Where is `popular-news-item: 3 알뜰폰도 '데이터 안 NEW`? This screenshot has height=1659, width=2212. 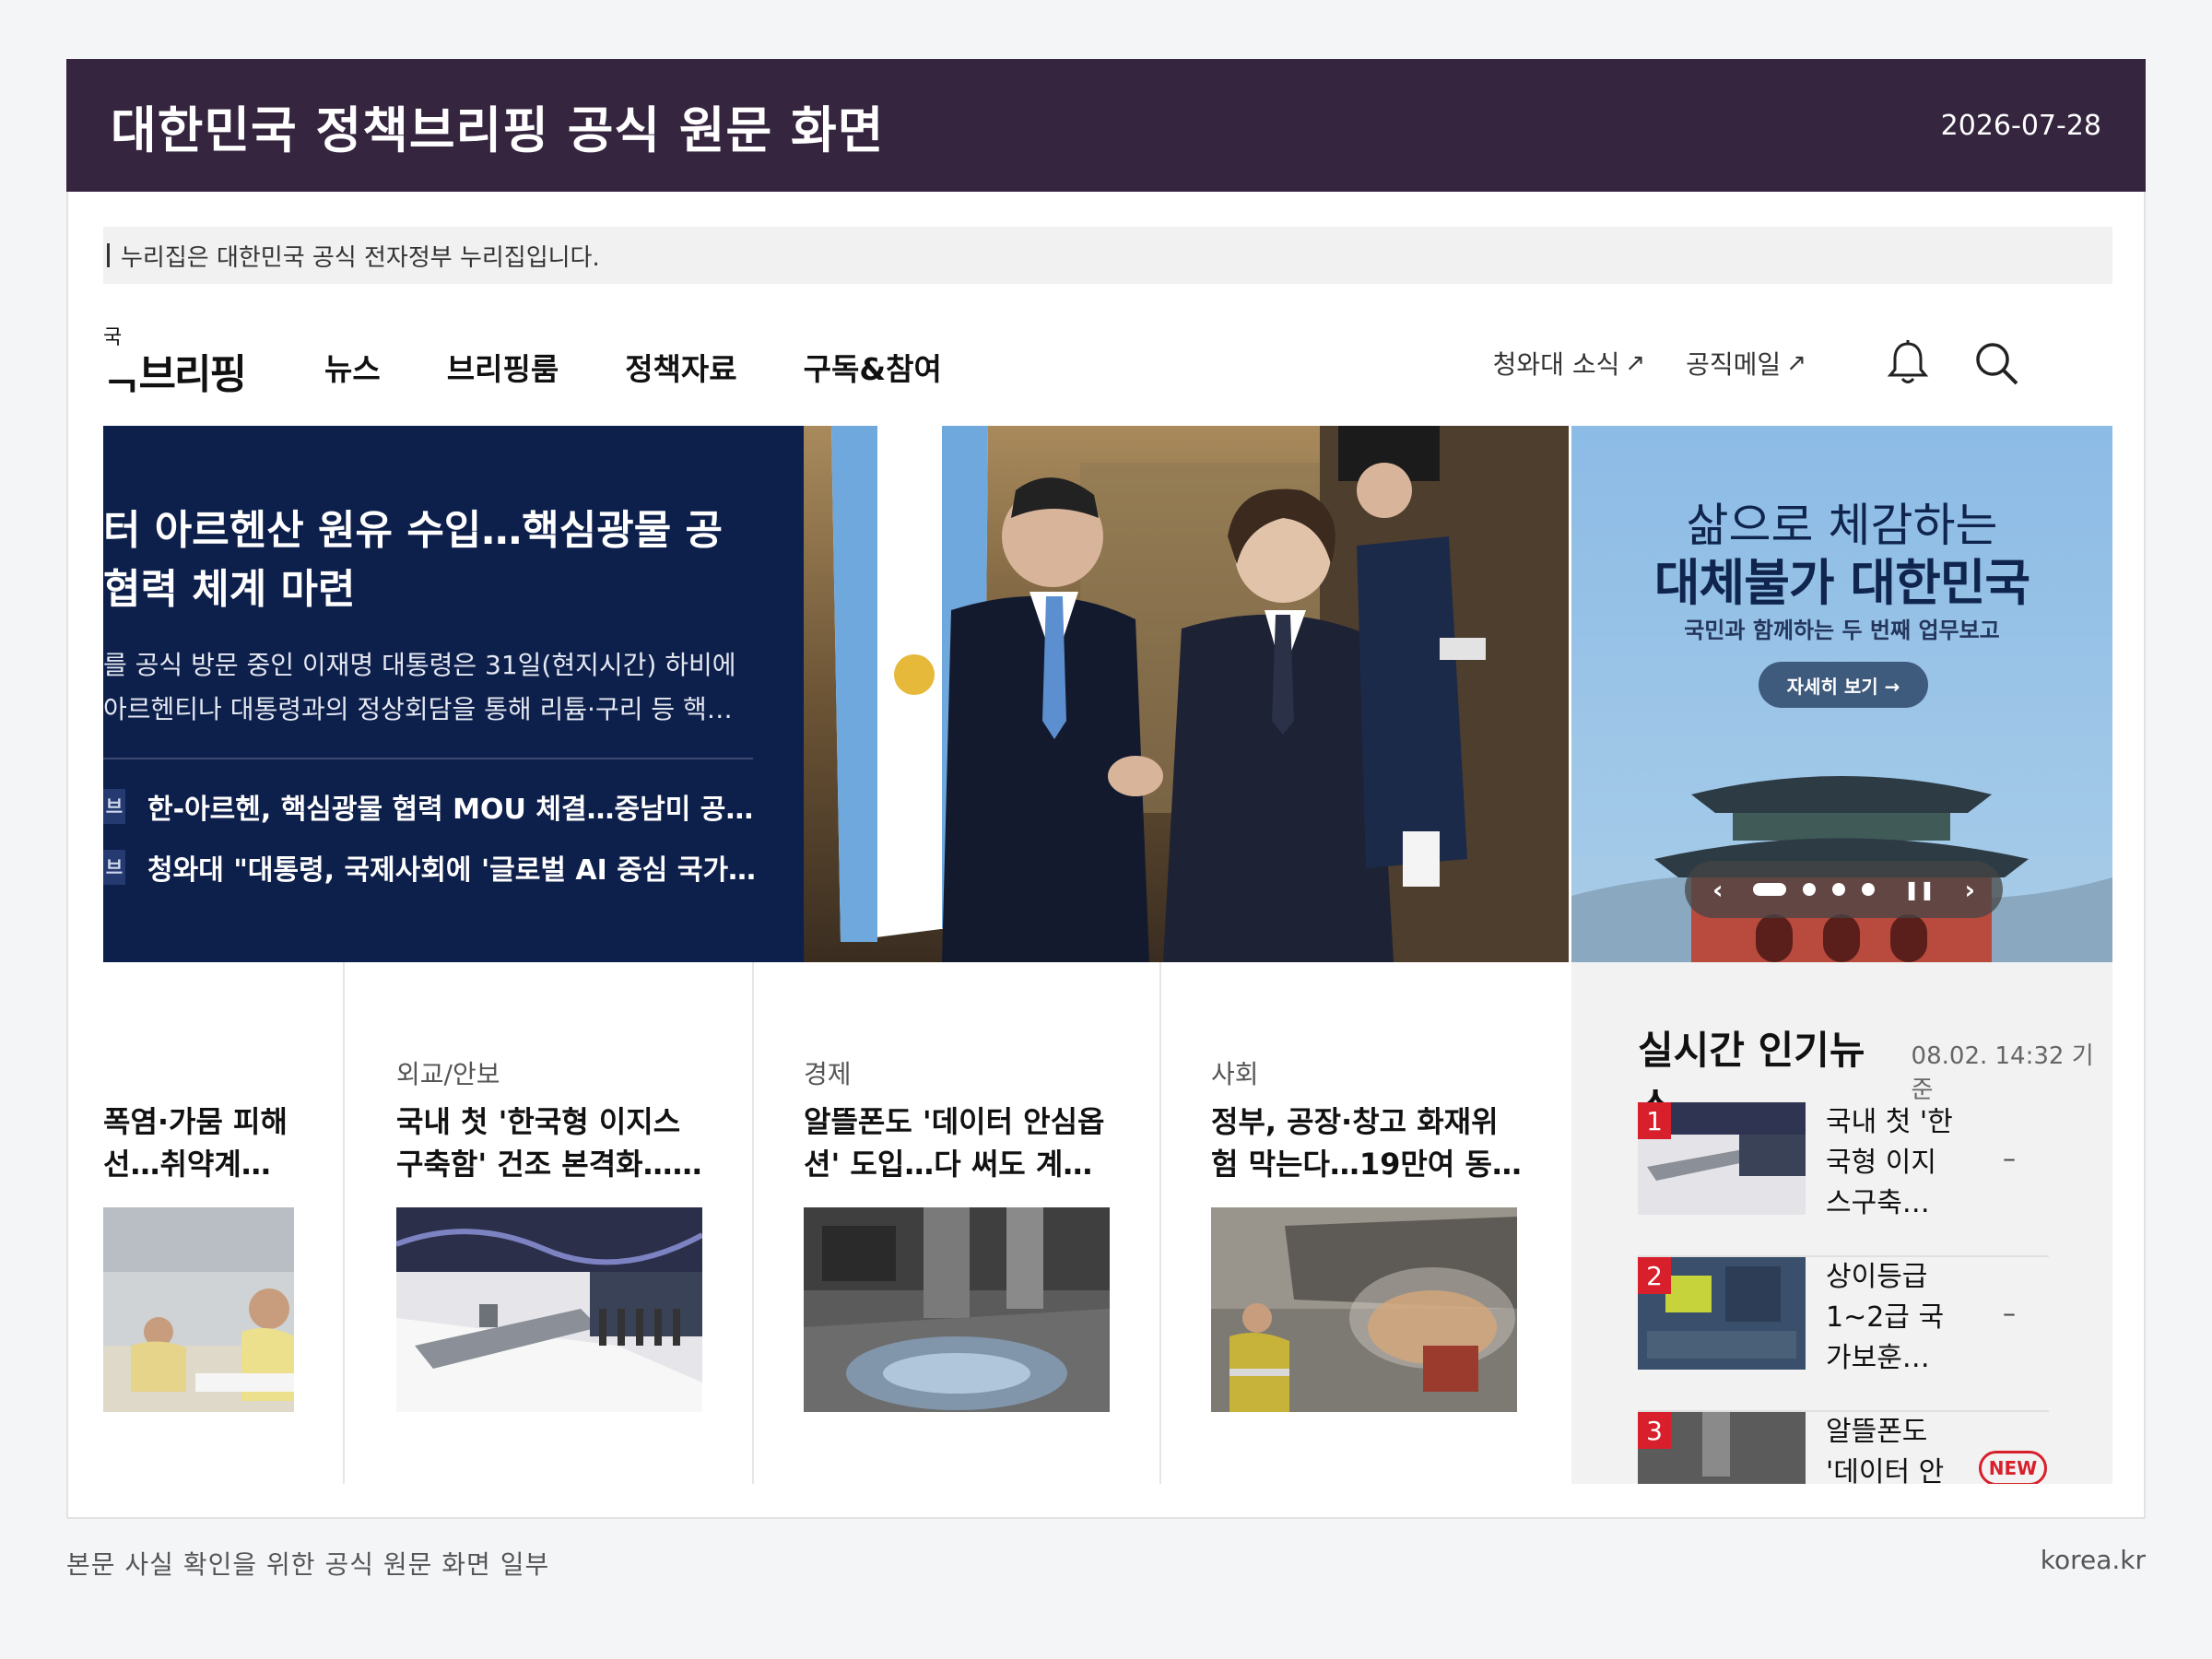 popular-news-item: 3 알뜰폰도 '데이터 안 NEW is located at coordinates (1843, 1448).